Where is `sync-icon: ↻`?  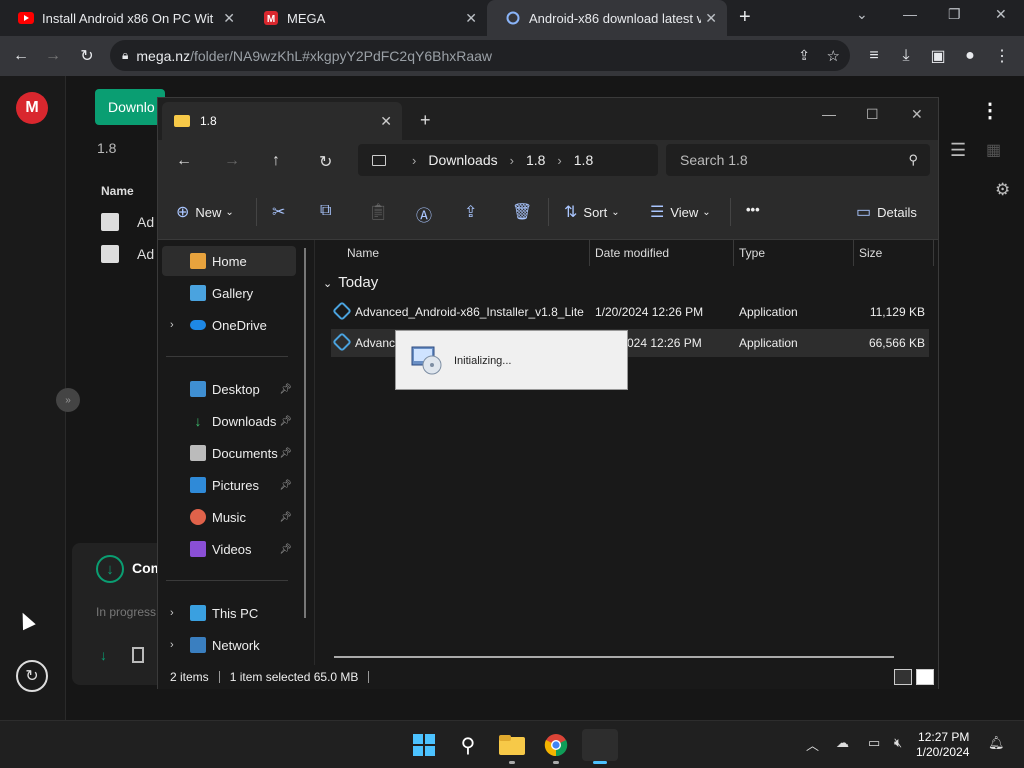
sync-icon: ↻ is located at coordinates (32, 676).